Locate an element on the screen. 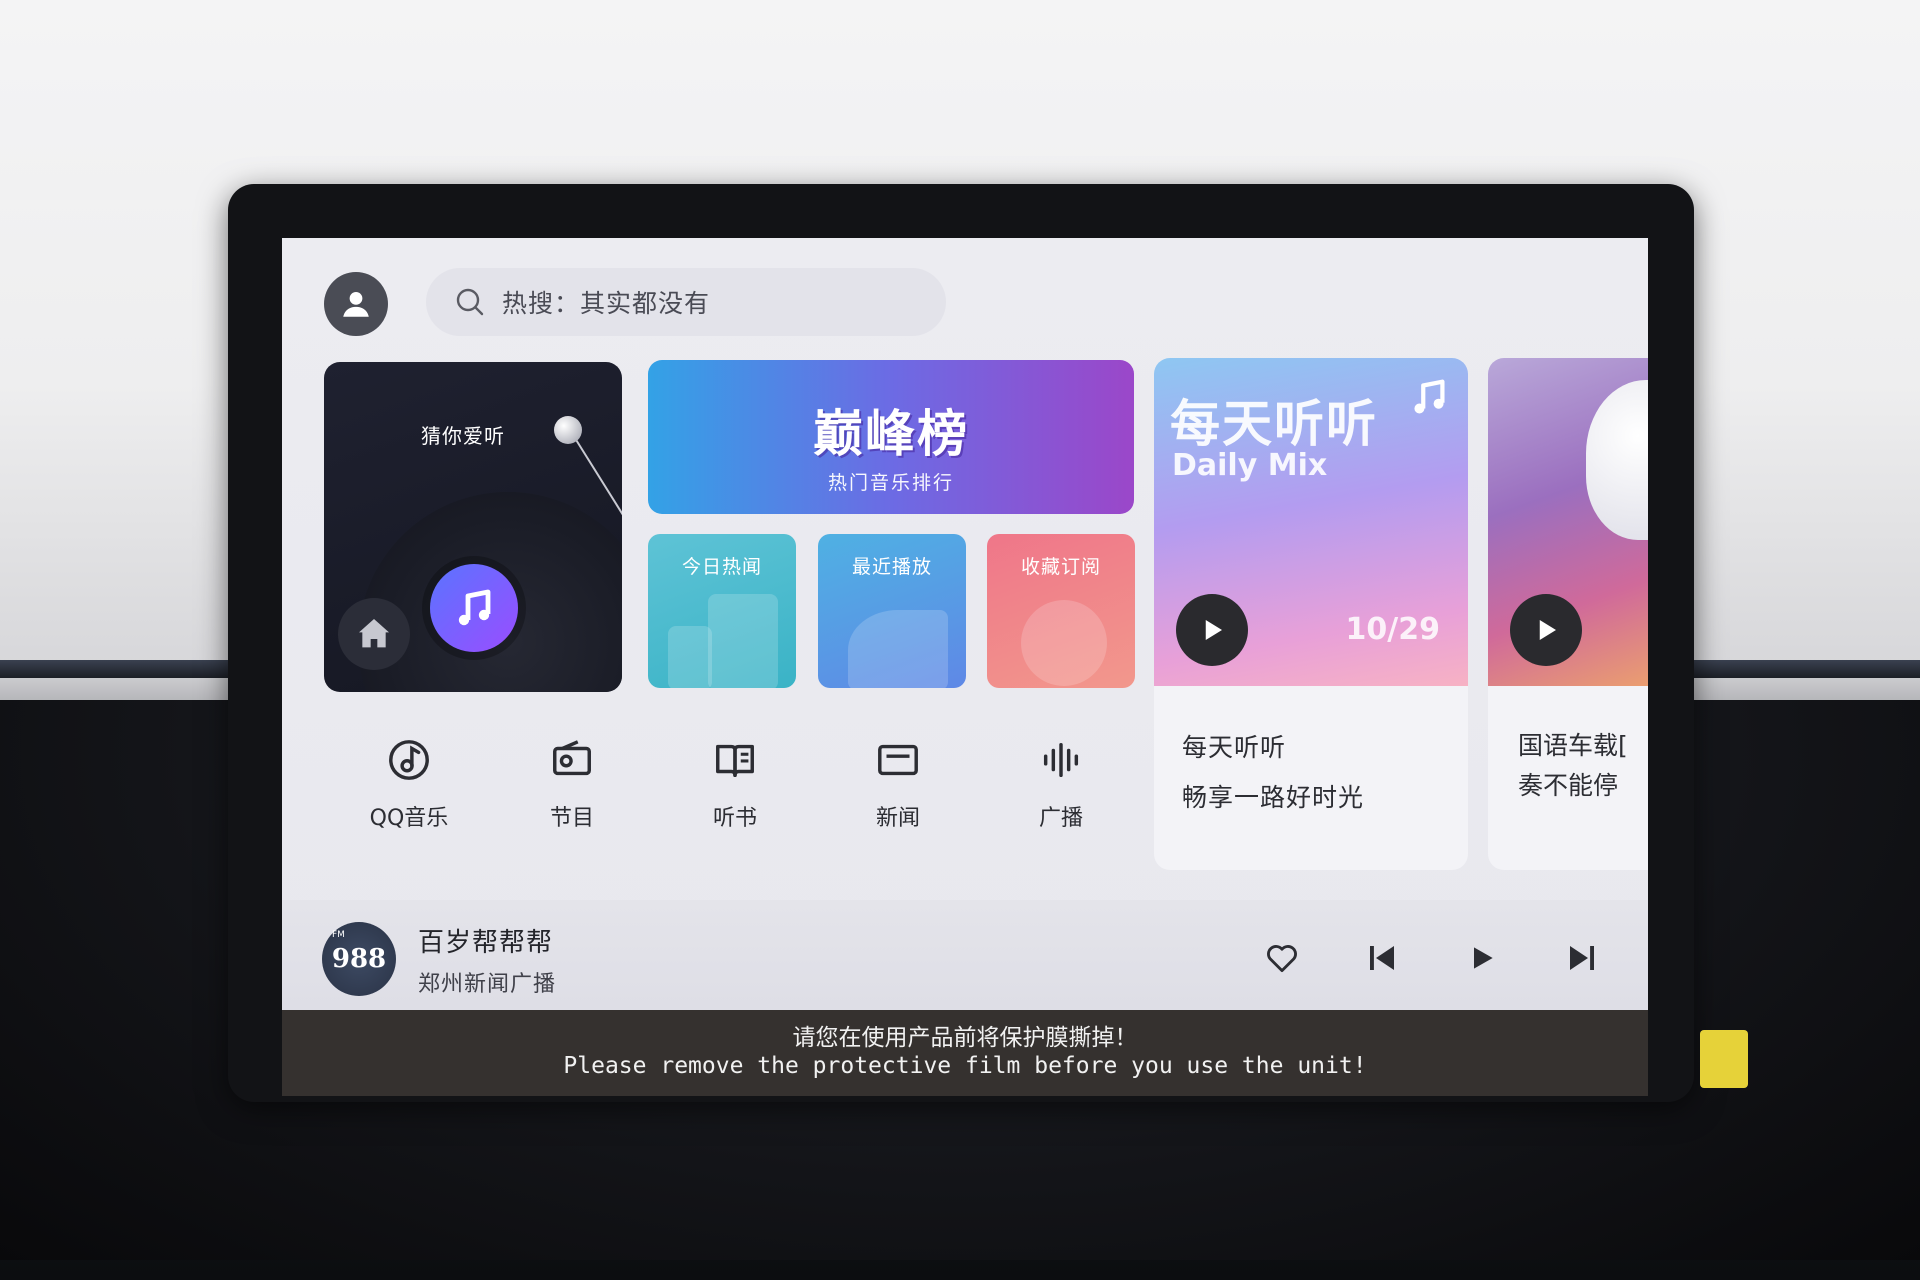 The height and width of the screenshot is (1280, 1920). previous-button is located at coordinates (1382, 958).